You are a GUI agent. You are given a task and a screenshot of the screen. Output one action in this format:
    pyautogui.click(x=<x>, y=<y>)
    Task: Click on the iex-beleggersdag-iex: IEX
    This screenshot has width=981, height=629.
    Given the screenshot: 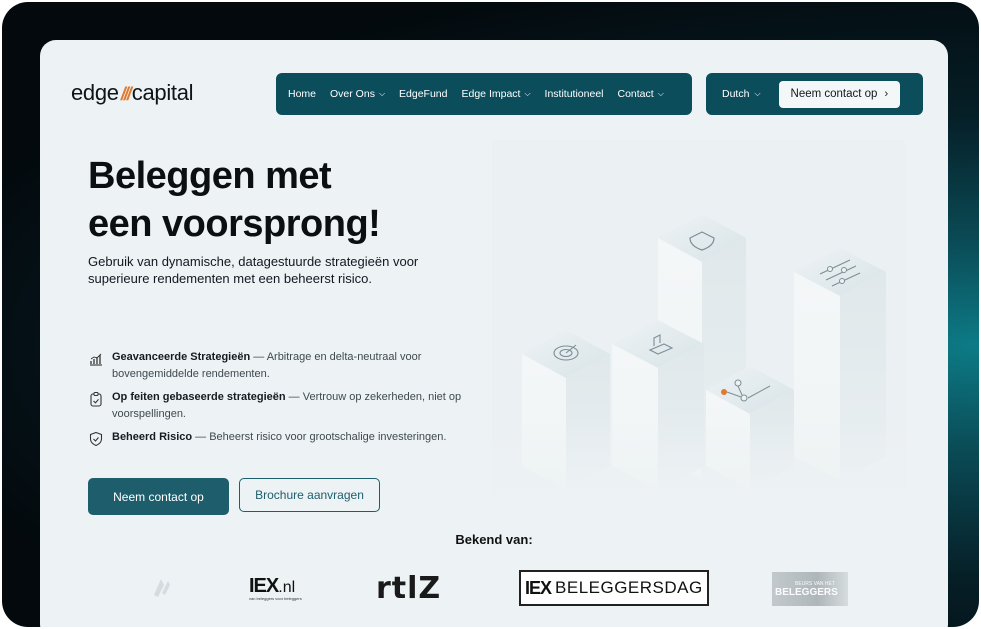 What is the action you would take?
    pyautogui.click(x=538, y=587)
    